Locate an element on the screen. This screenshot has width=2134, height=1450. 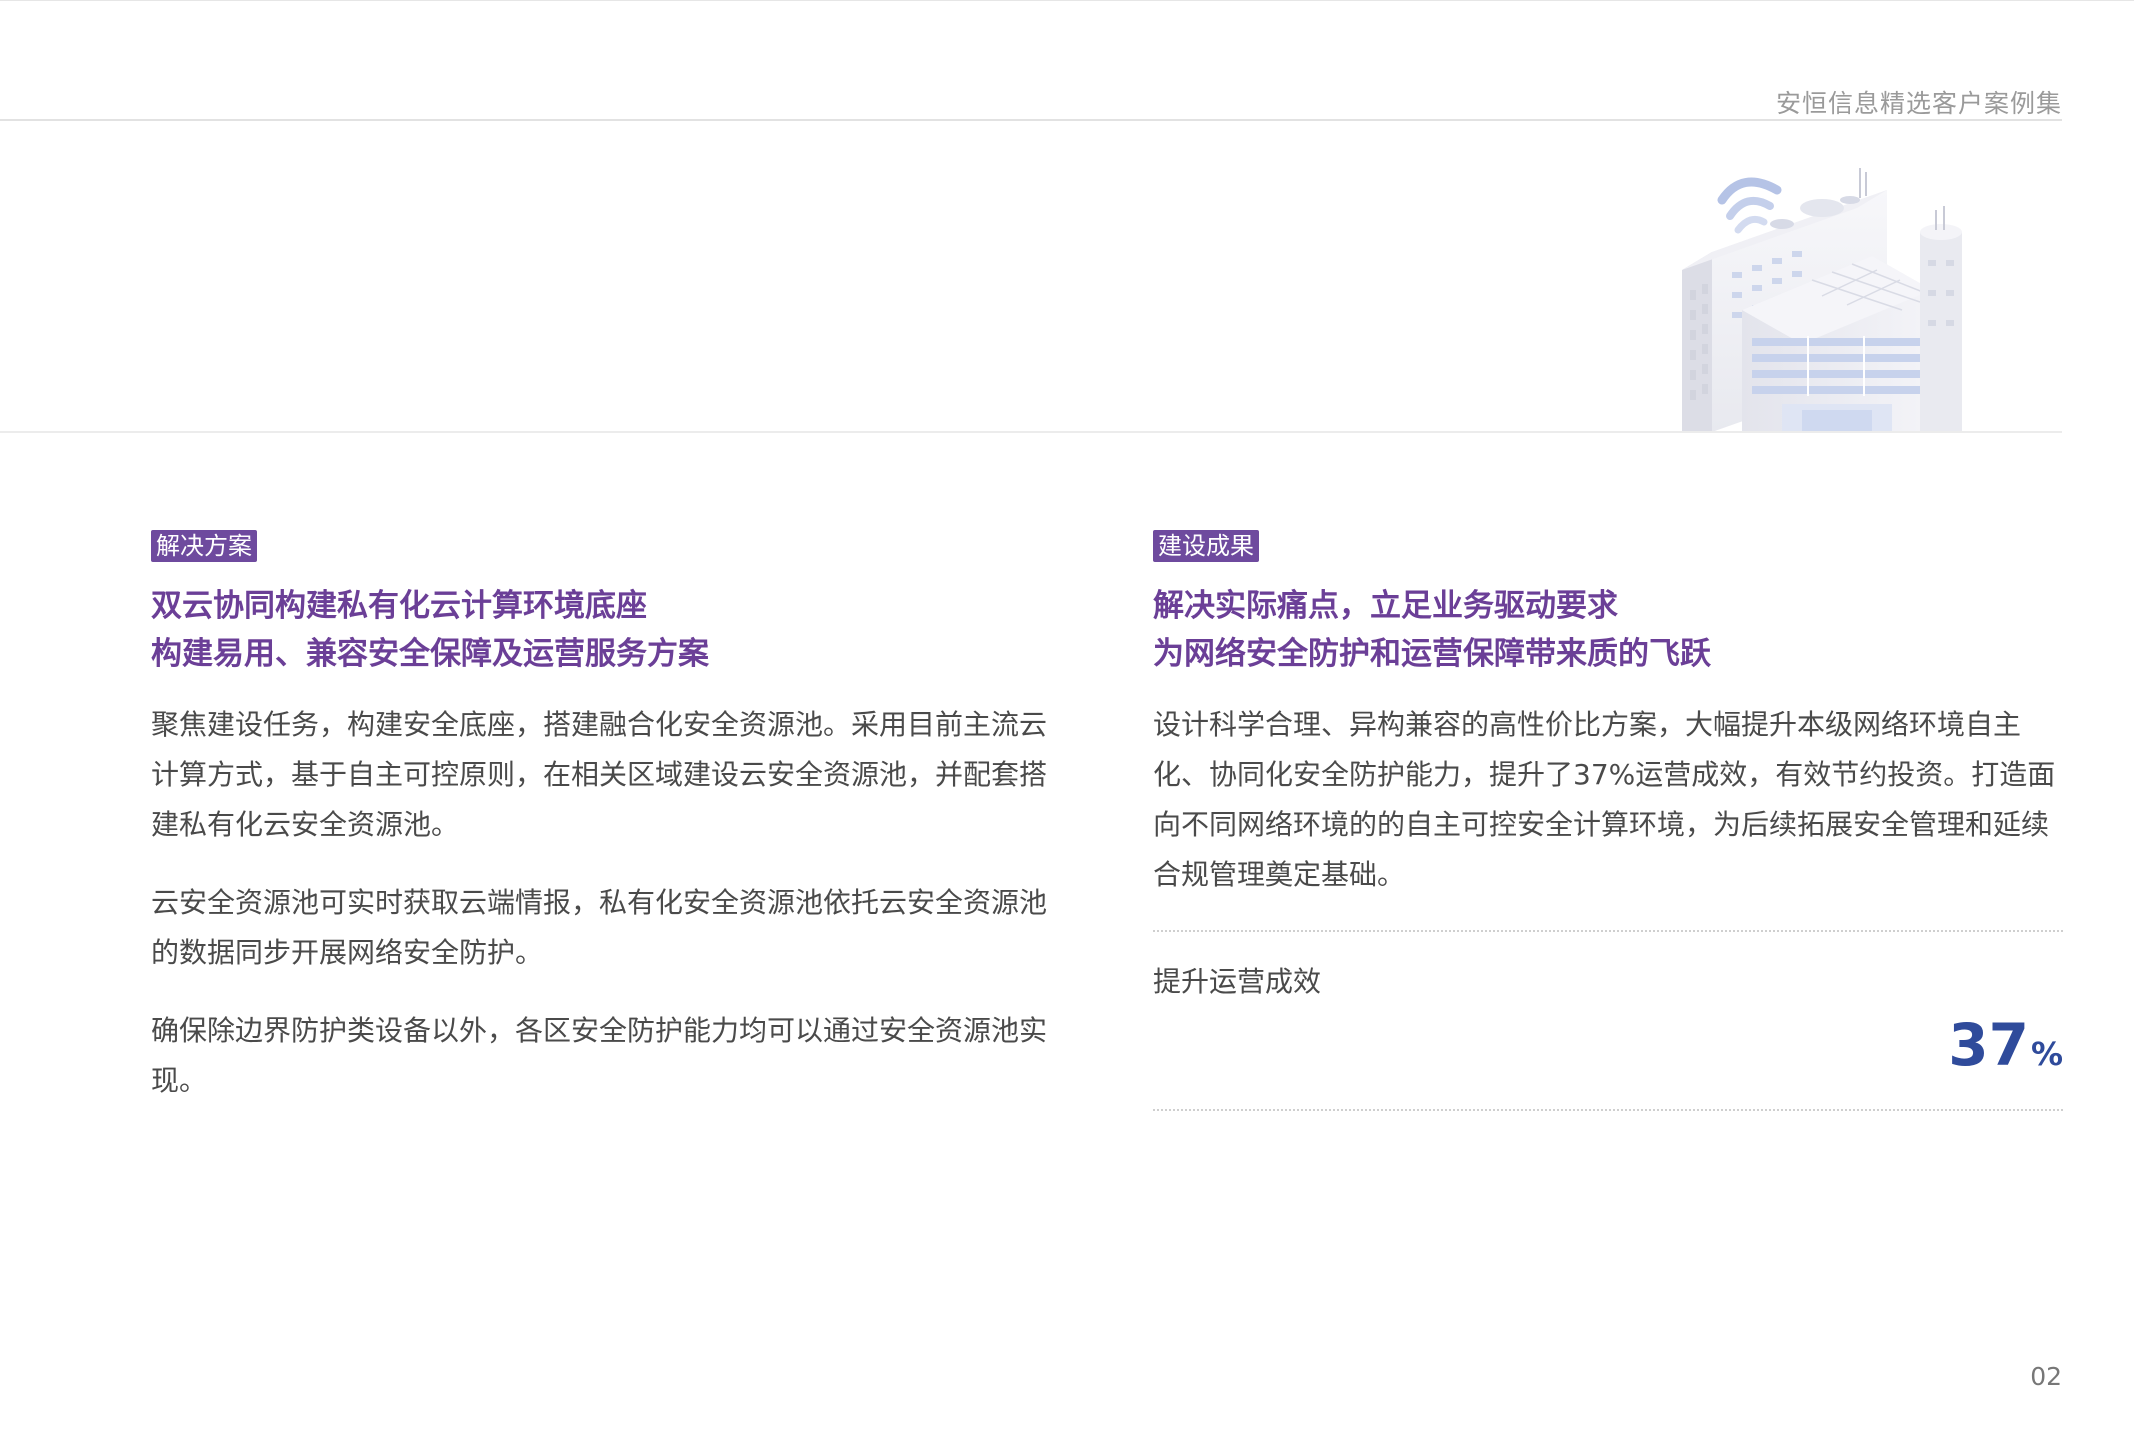
header-divider is located at coordinates (1031, 120).